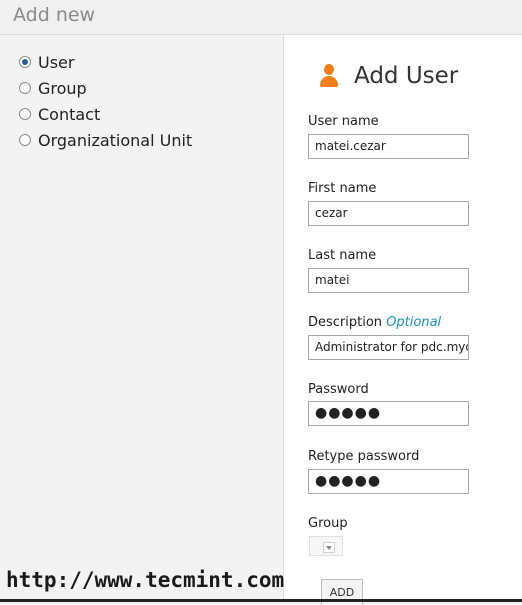 This screenshot has height=605, width=522. What do you see at coordinates (25, 62) in the screenshot?
I see `radio-button-user` at bounding box center [25, 62].